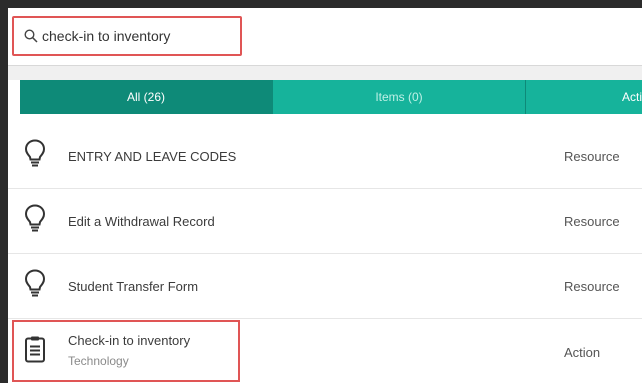  I want to click on search-field, so click(127, 36).